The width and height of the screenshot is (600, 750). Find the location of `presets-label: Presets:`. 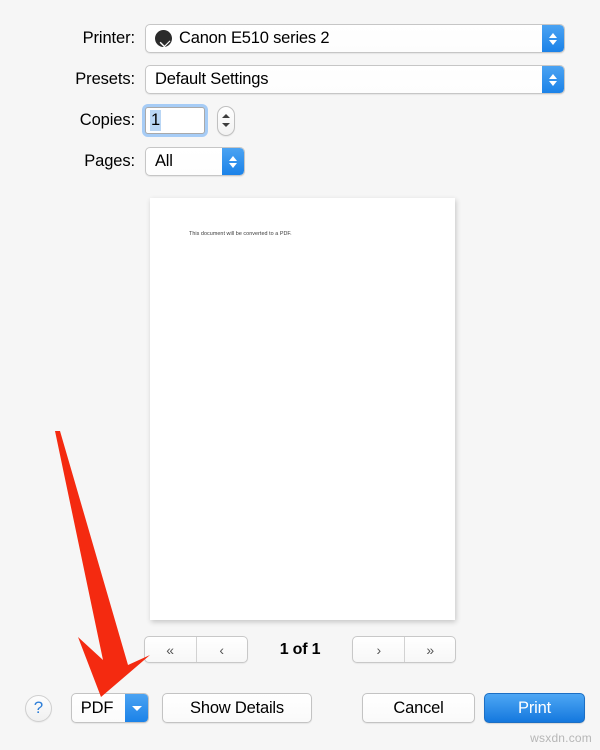

presets-label: Presets: is located at coordinates (105, 79).